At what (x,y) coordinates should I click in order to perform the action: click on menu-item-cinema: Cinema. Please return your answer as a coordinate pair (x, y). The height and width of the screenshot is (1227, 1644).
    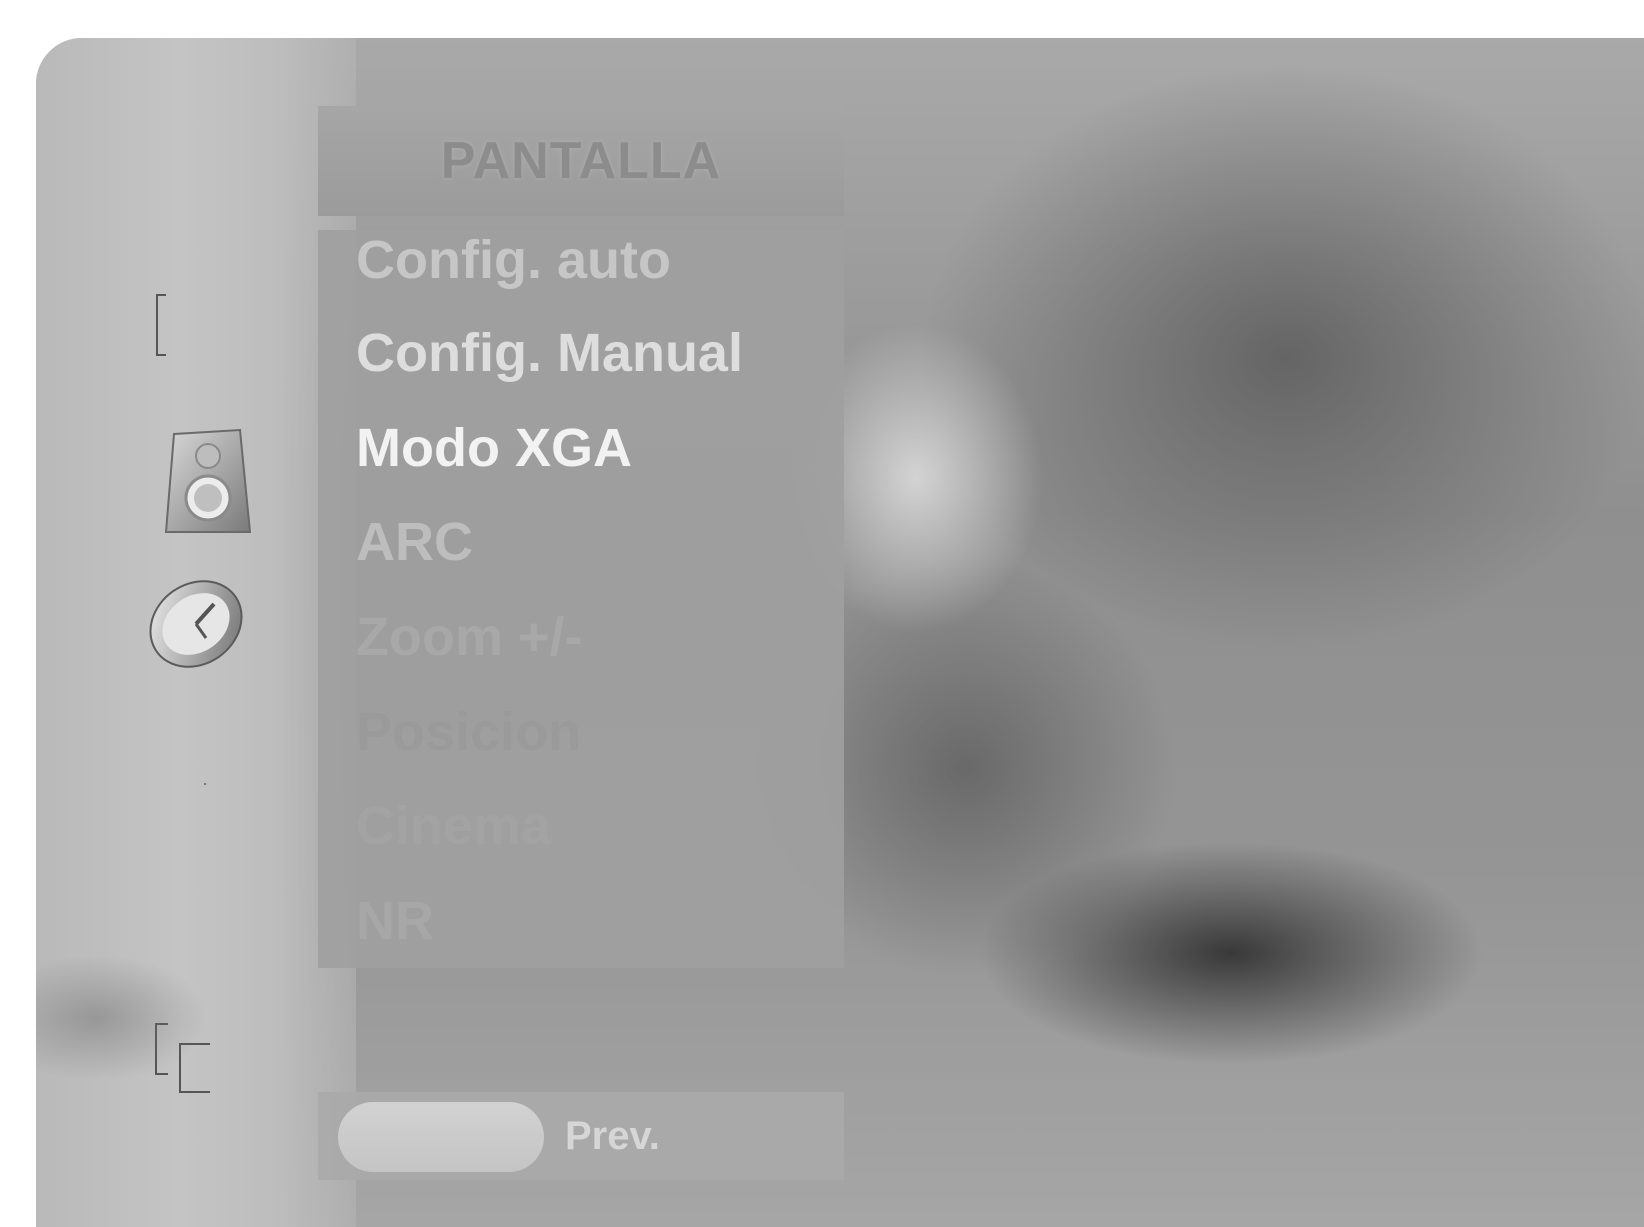
    Looking at the image, I should click on (453, 826).